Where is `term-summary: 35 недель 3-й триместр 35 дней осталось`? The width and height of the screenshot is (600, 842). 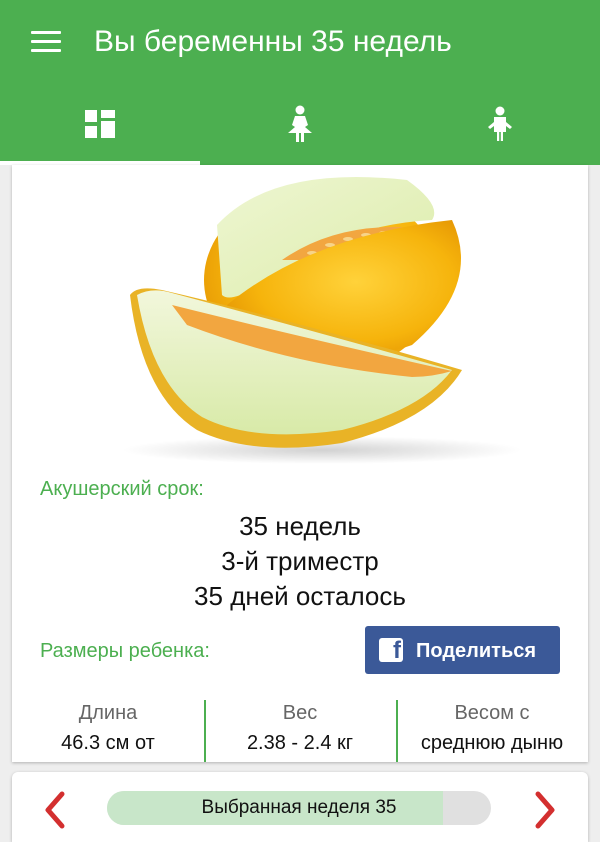 term-summary: 35 недель 3-й триместр 35 дней осталось is located at coordinates (300, 561).